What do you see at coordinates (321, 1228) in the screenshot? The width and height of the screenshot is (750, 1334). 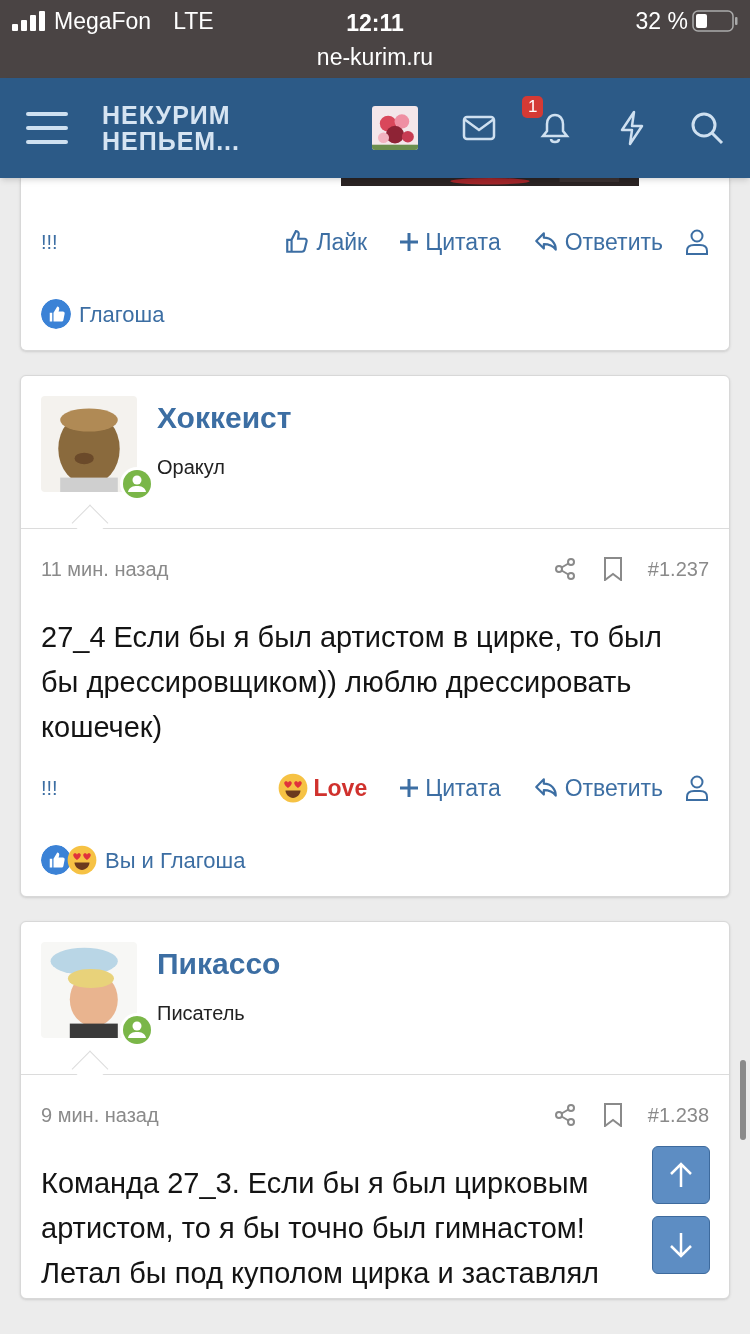 I see `post-text: Команда 27_3. Если бы я был цирковым артистом, то я бы точно был гимнастом! Летал бы под куполом цирка и заставлял` at bounding box center [321, 1228].